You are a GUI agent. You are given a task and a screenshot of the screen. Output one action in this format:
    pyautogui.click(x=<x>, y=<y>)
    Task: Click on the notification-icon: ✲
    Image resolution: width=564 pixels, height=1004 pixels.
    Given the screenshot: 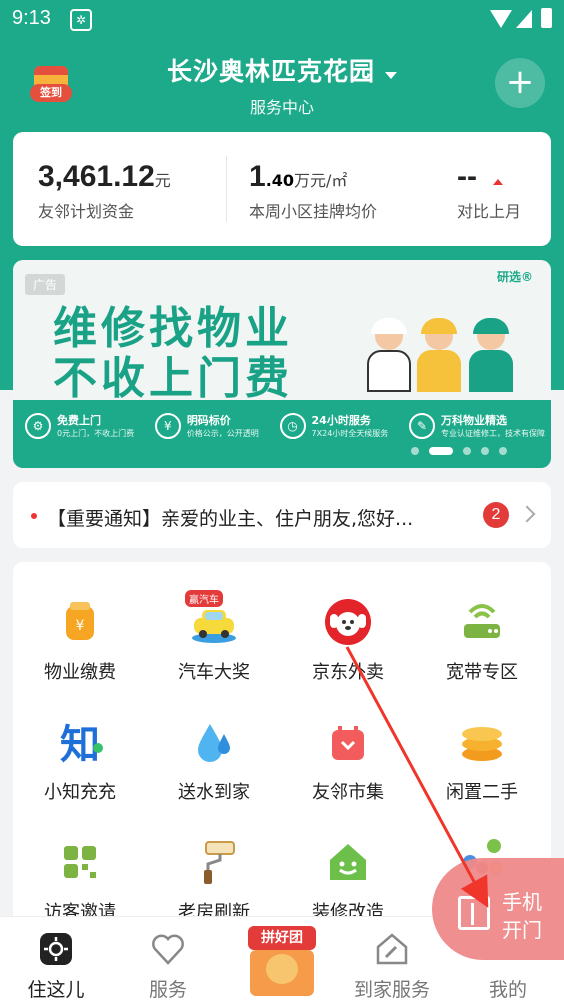 What is the action you would take?
    pyautogui.click(x=81, y=20)
    